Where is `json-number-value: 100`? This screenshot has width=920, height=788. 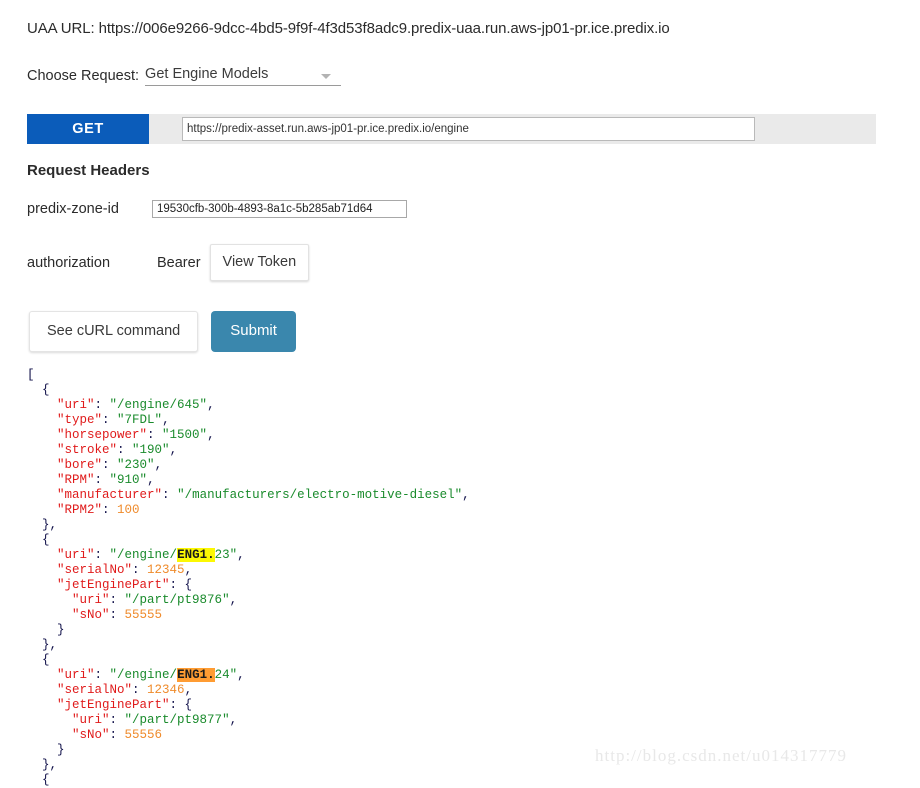
json-number-value: 100 is located at coordinates (128, 510).